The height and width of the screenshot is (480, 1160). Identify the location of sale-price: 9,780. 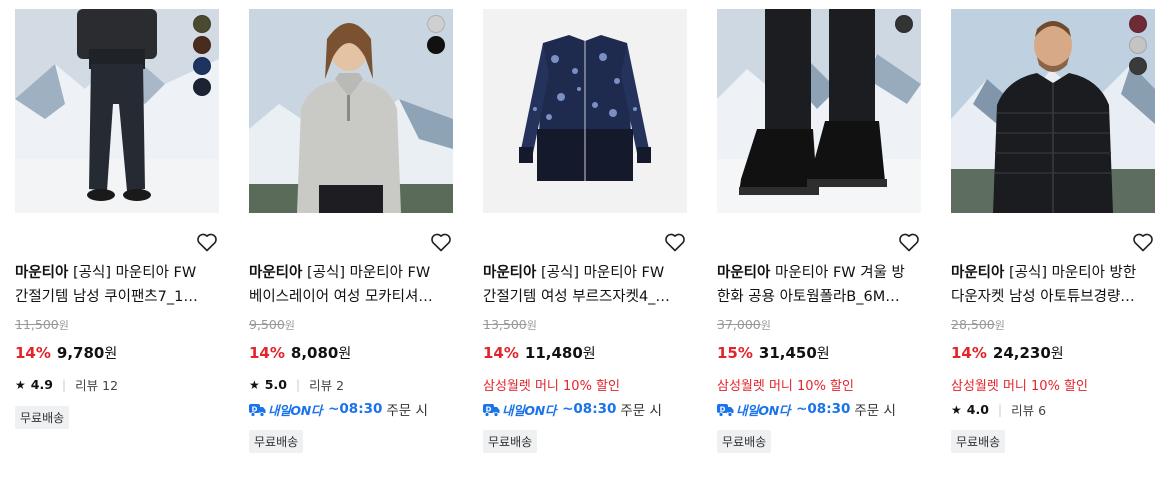
(80, 353).